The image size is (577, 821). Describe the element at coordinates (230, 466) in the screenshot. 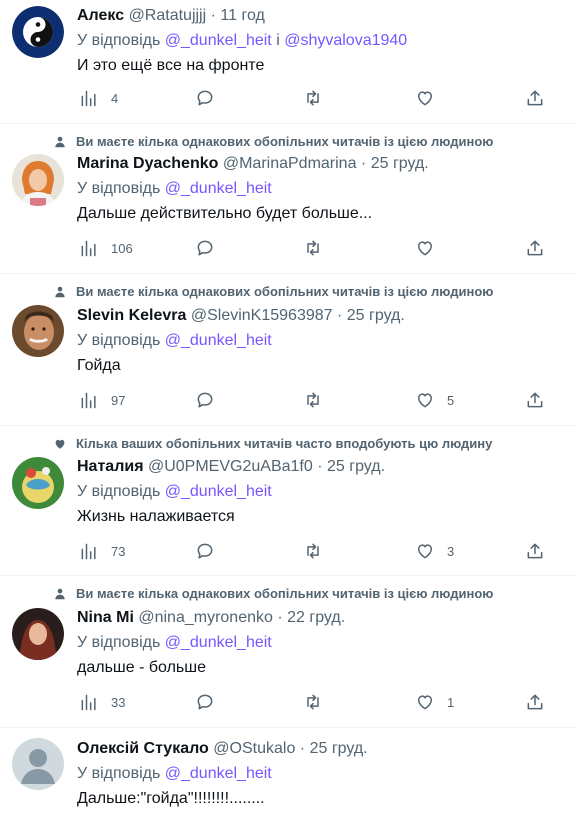

I see `author-handle: @U0PMEVG2uABa1f0` at that location.